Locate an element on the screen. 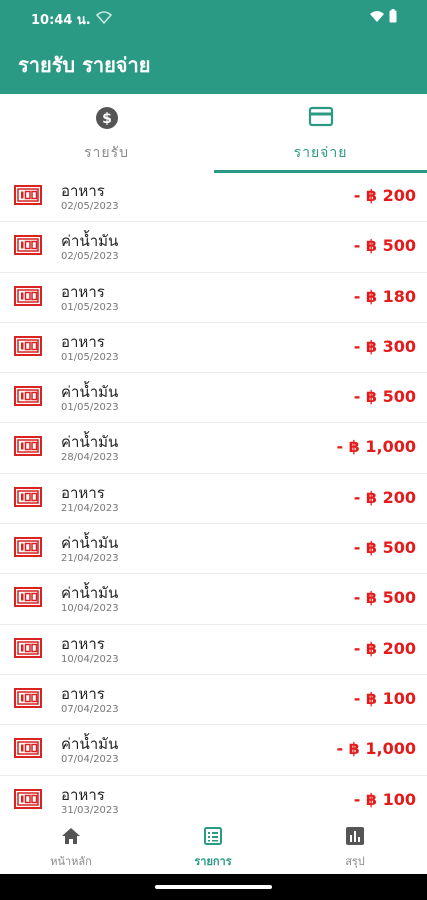  transaction-amount: - ฿ 180 is located at coordinates (384, 296).